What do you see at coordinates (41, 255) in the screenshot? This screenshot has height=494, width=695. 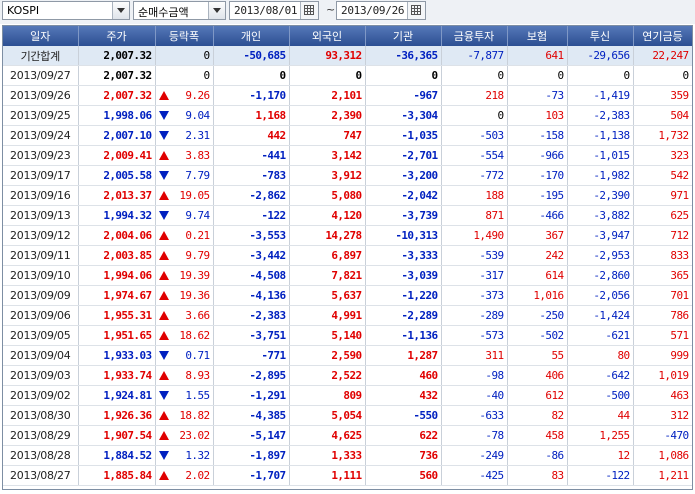 I see `cell-date: 2013/09/11` at bounding box center [41, 255].